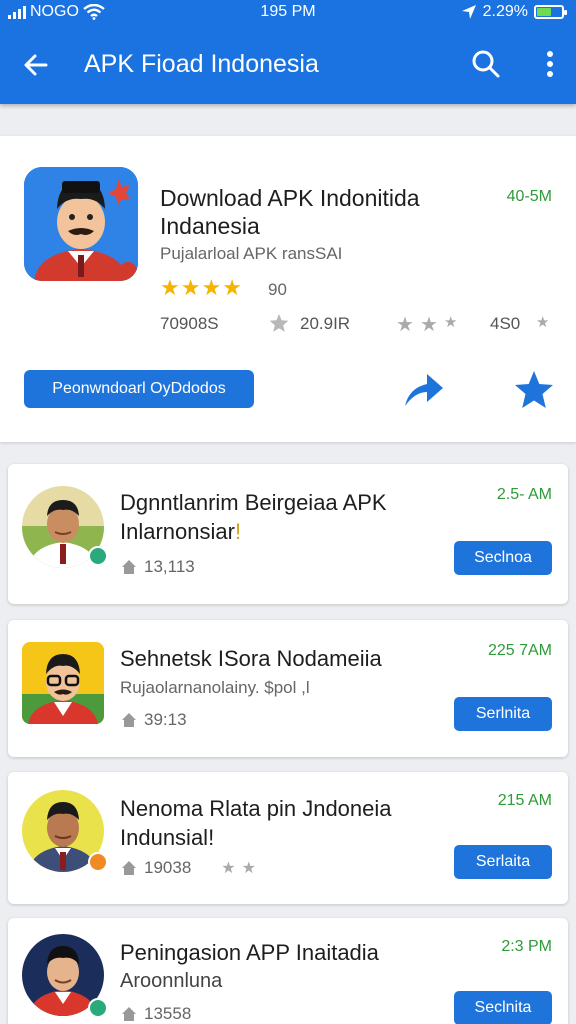  Describe the element at coordinates (503, 558) in the screenshot. I see `list-action-button: Seclnoa` at that location.